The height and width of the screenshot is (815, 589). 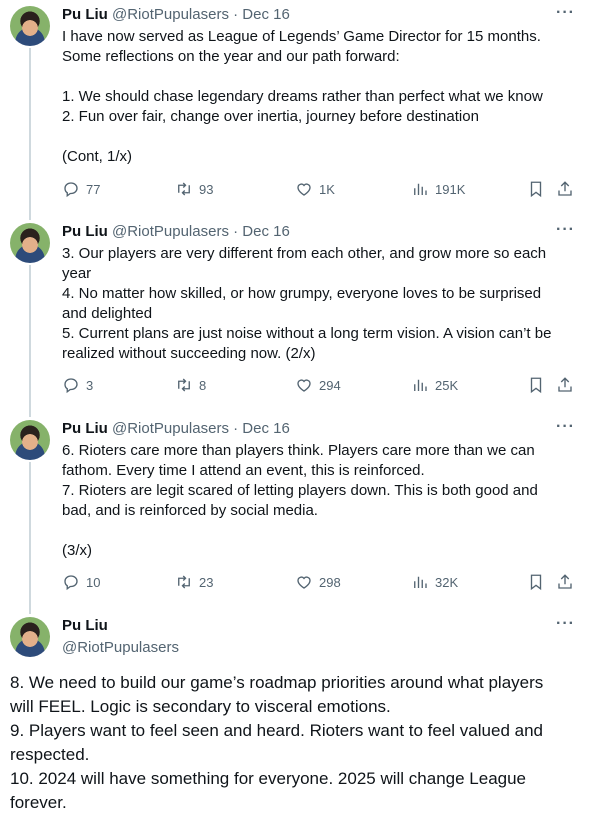 I want to click on tweet-line: and delighted, so click(x=107, y=313).